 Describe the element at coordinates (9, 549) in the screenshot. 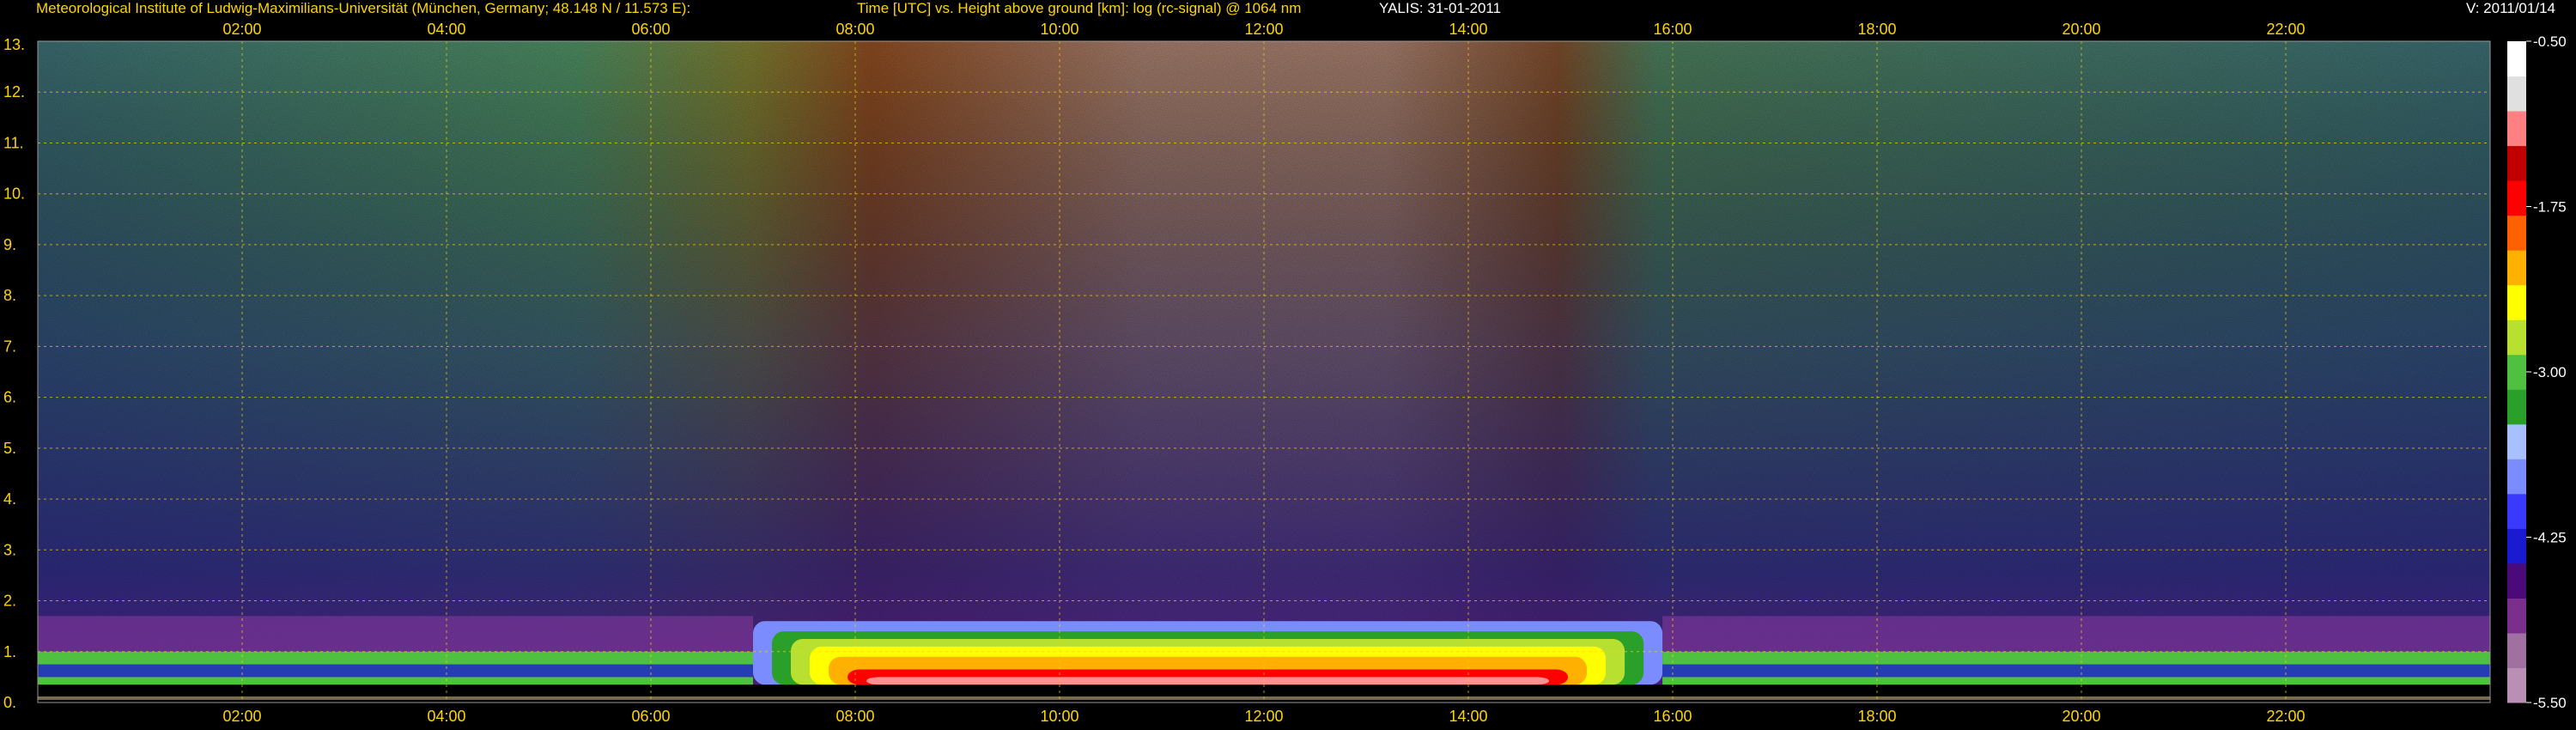

I see `y-tick-label: 3.` at that location.